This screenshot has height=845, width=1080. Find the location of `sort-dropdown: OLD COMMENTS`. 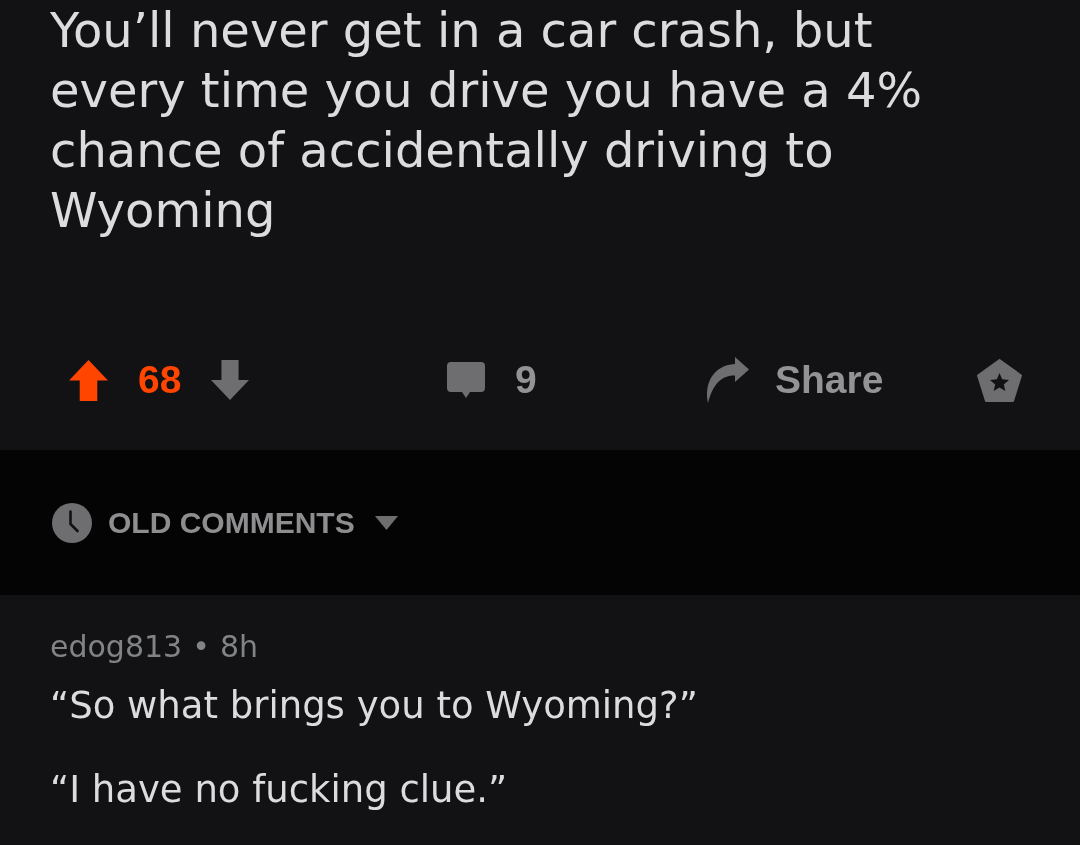

sort-dropdown: OLD COMMENTS is located at coordinates (225, 522).